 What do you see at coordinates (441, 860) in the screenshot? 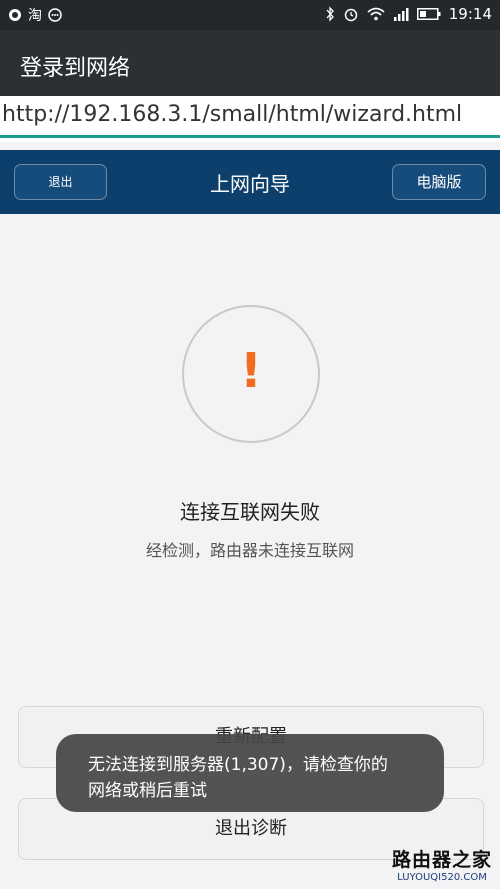
I see `watermark-brand: 路由器之家` at bounding box center [441, 860].